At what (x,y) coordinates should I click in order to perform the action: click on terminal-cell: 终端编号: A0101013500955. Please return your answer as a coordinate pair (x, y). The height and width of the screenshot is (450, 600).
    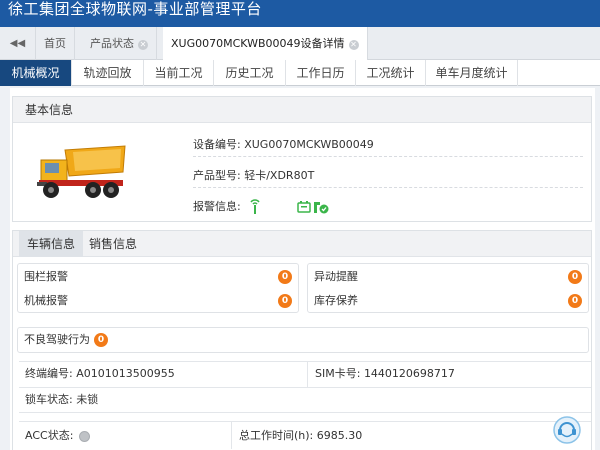
    Looking at the image, I should click on (162, 374).